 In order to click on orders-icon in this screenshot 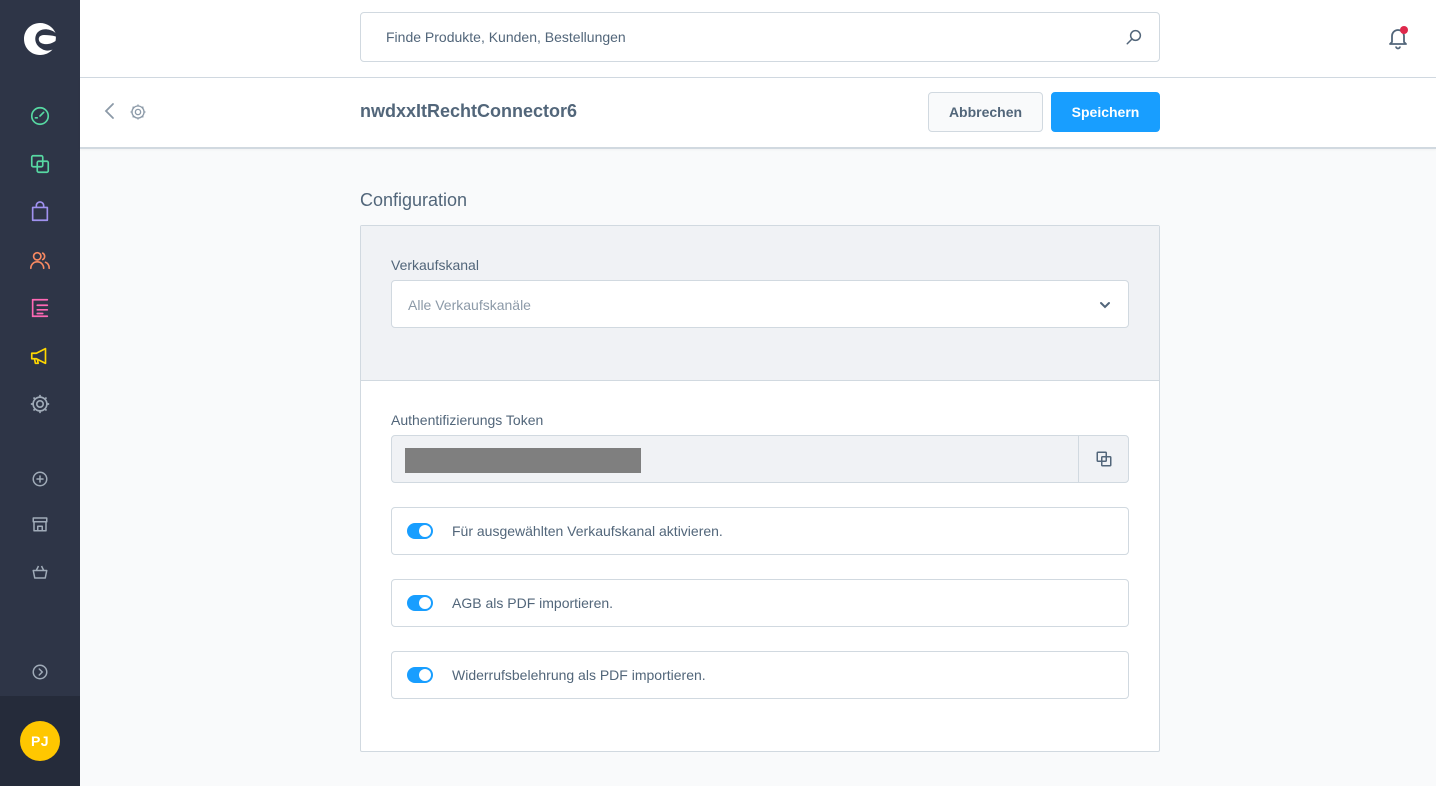, I will do `click(40, 212)`.